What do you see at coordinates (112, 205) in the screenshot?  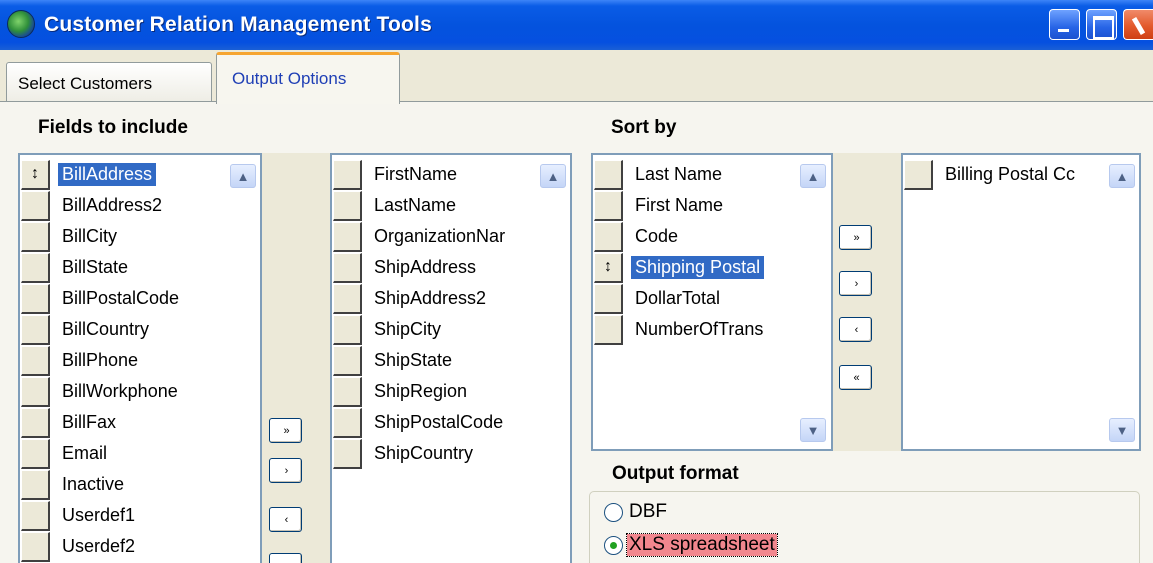 I see `list-item-label: BillAddress2` at bounding box center [112, 205].